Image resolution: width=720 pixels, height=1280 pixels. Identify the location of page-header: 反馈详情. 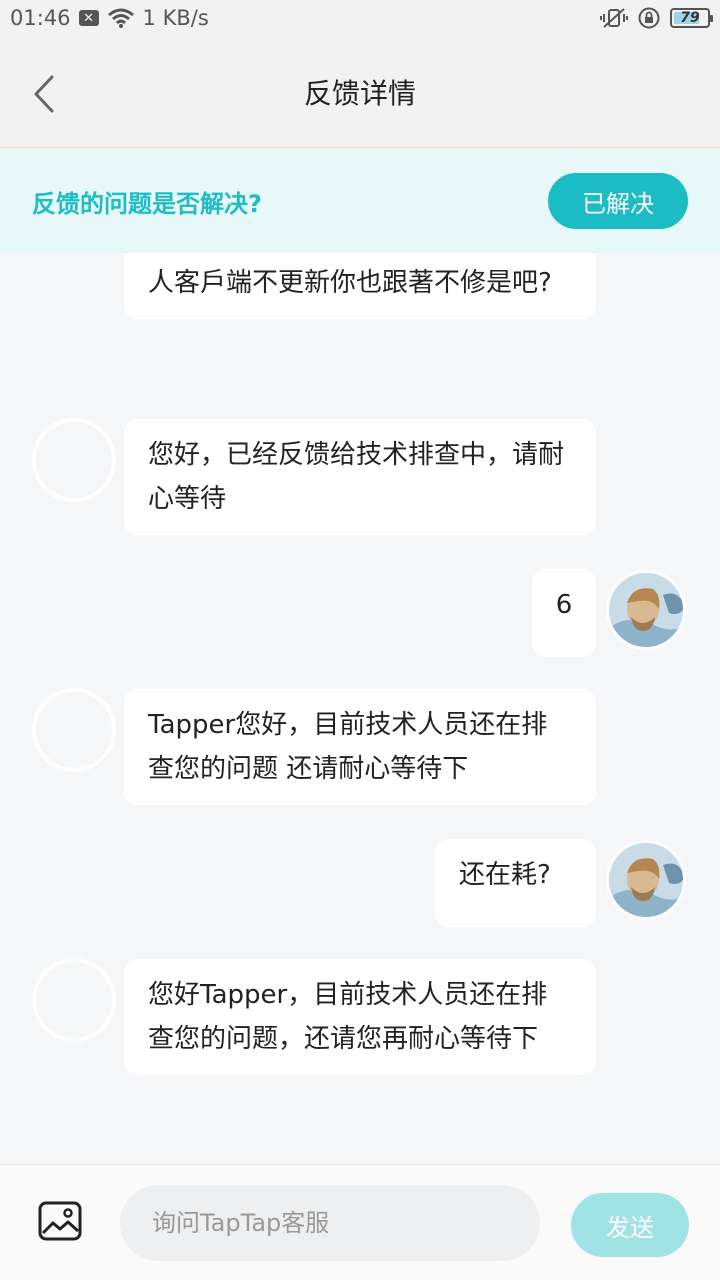
(360, 92).